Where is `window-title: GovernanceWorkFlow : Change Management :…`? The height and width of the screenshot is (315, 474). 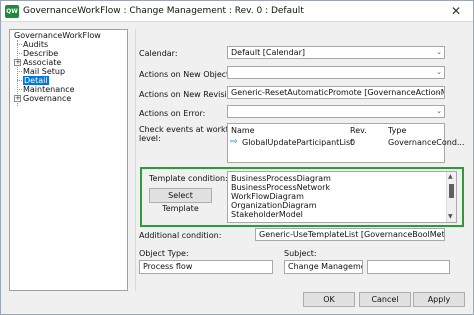 window-title: GovernanceWorkFlow : Change Management :… is located at coordinates (163, 11).